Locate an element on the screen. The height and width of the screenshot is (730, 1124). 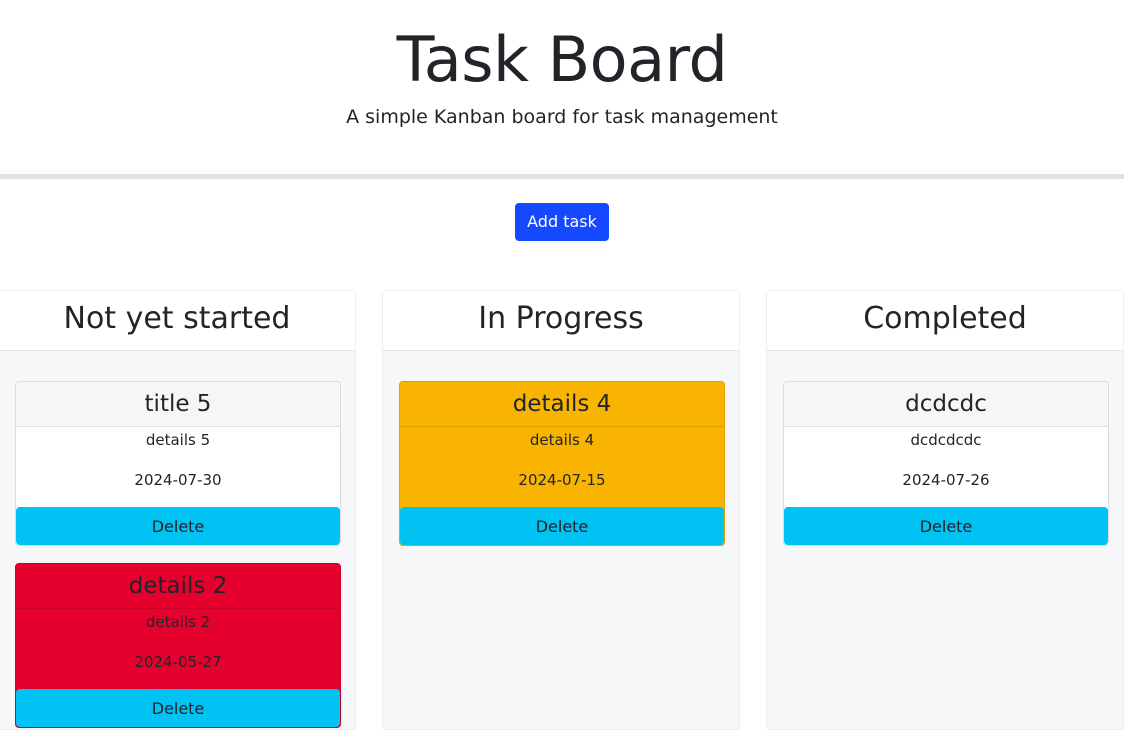
task-details: details 4 is located at coordinates (562, 440).